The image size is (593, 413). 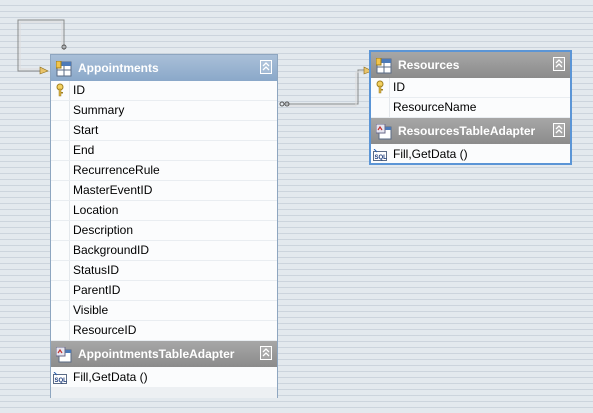 What do you see at coordinates (91, 310) in the screenshot?
I see `column-name: Visible` at bounding box center [91, 310].